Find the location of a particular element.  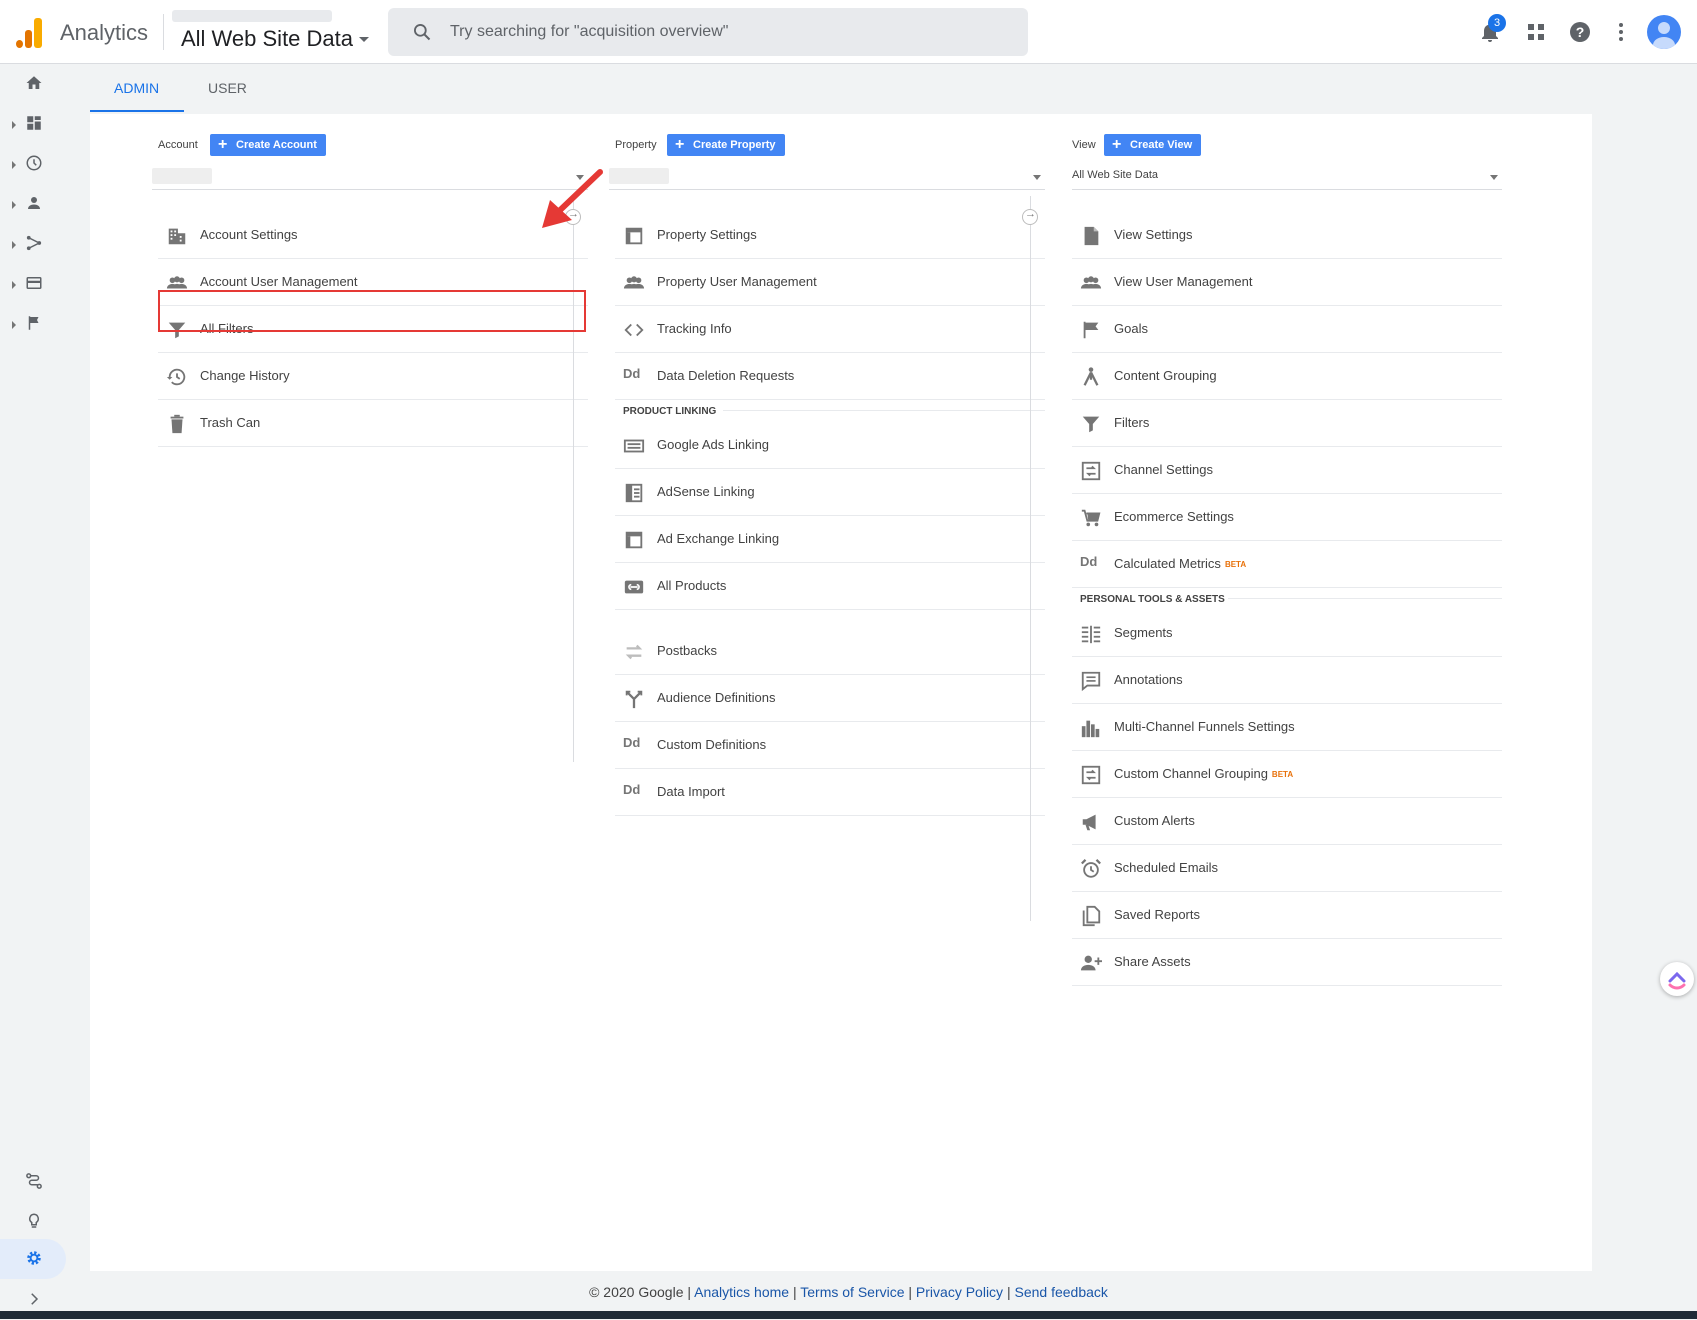

menu-filters: Filters is located at coordinates (1287, 423).